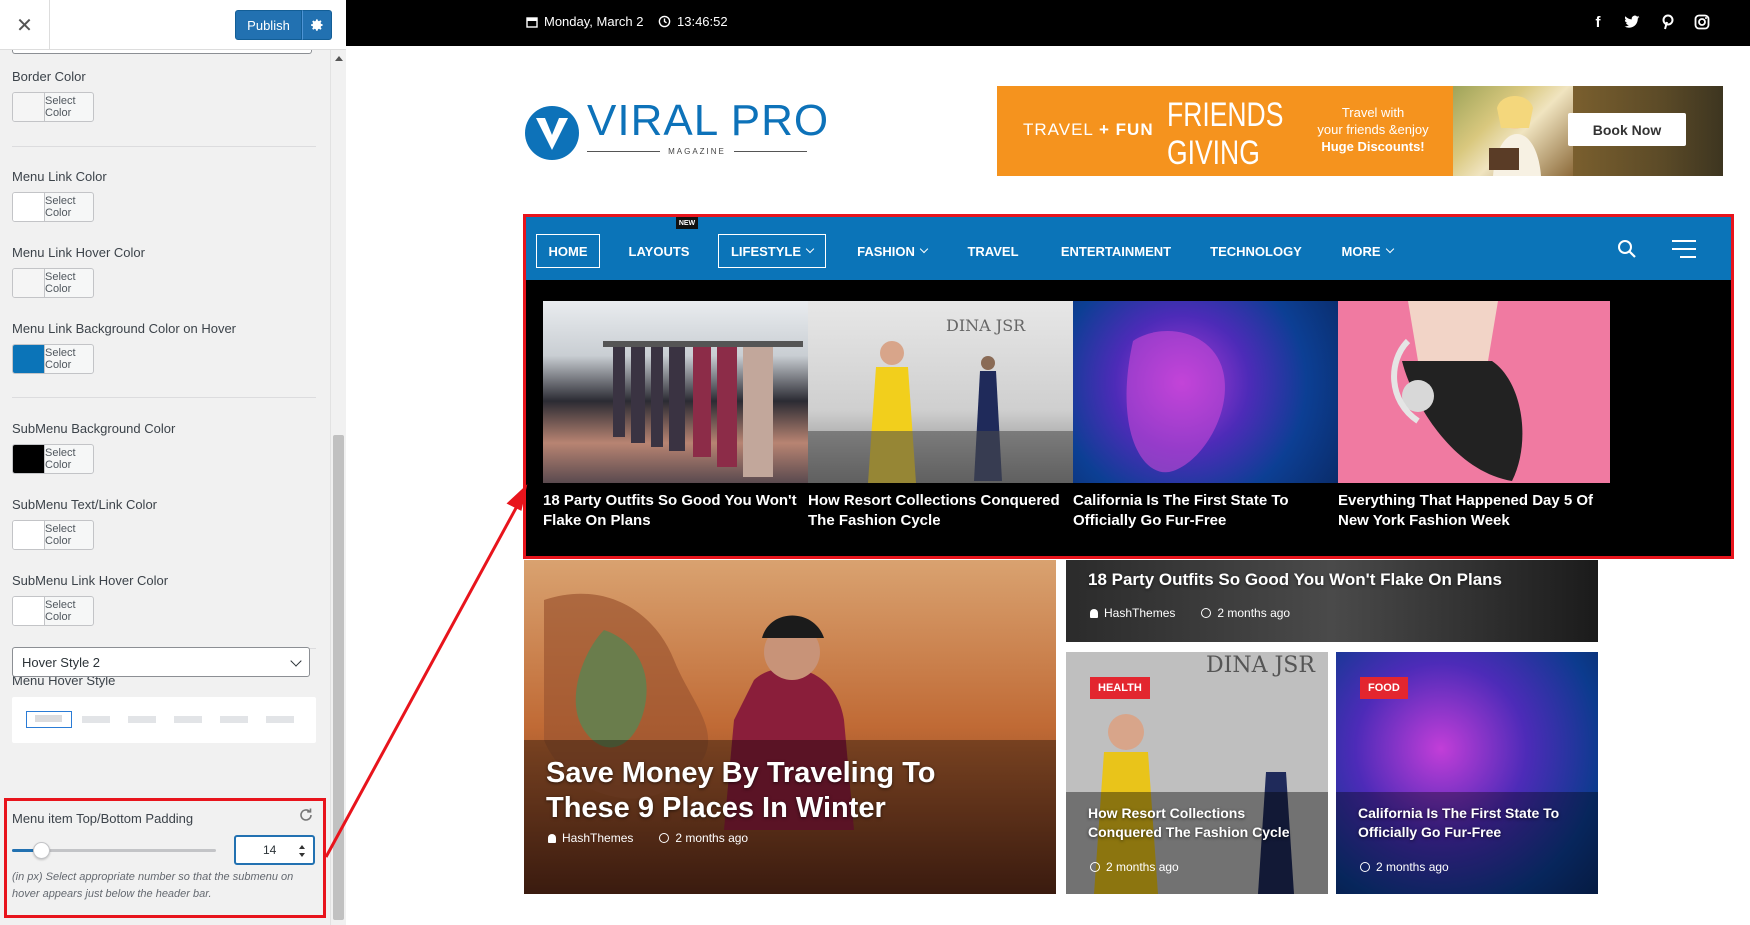 The width and height of the screenshot is (1750, 925). I want to click on pinterest-icon, so click(1668, 22).